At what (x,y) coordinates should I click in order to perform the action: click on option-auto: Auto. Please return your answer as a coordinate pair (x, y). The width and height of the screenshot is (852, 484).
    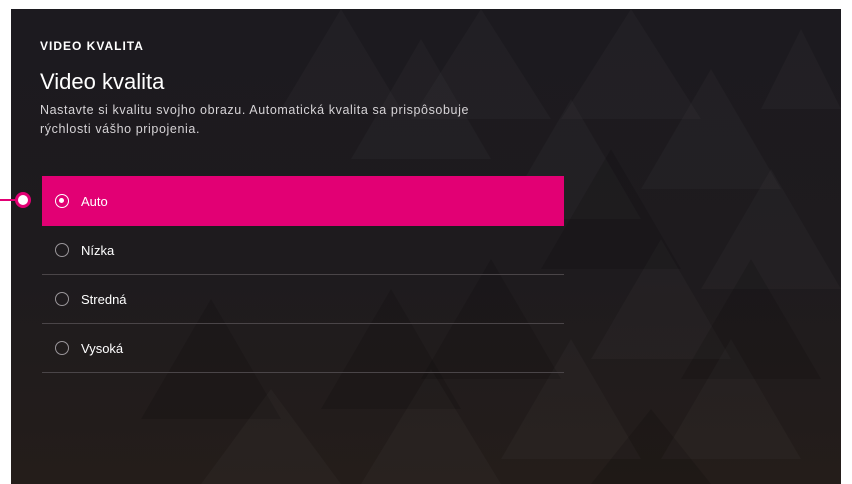
    Looking at the image, I should click on (303, 201).